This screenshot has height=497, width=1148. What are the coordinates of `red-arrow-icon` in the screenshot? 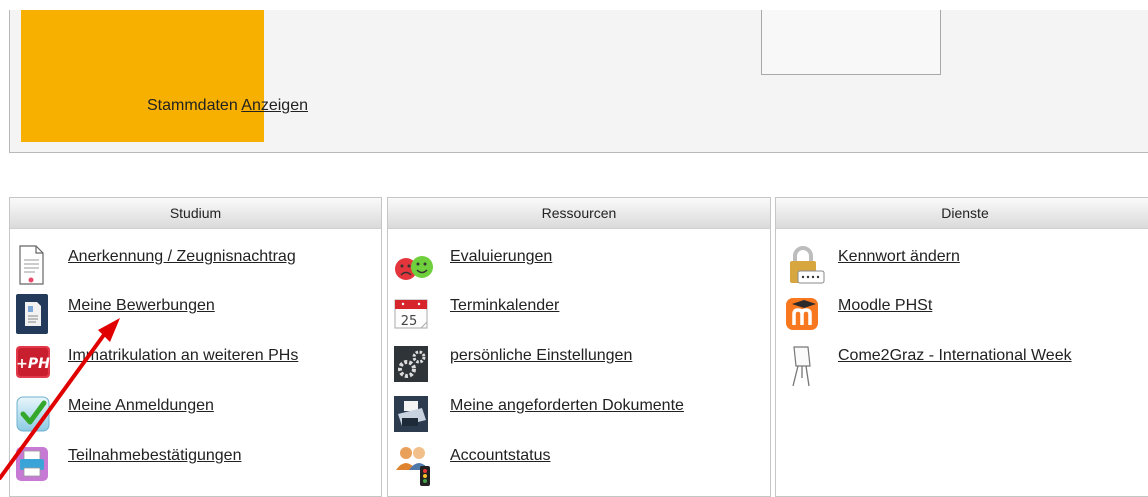 It's located at (60, 399).